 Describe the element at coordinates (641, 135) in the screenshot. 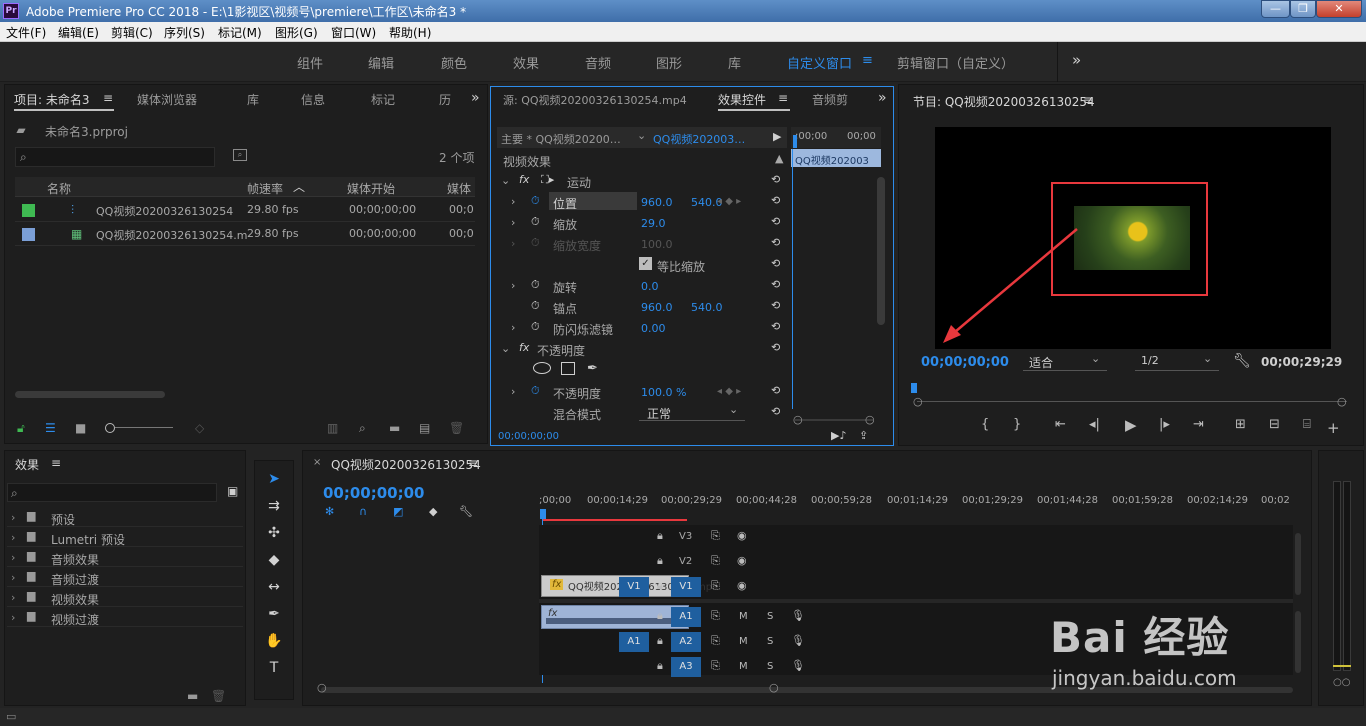

I see `chevron-down-icon: ⌄` at that location.